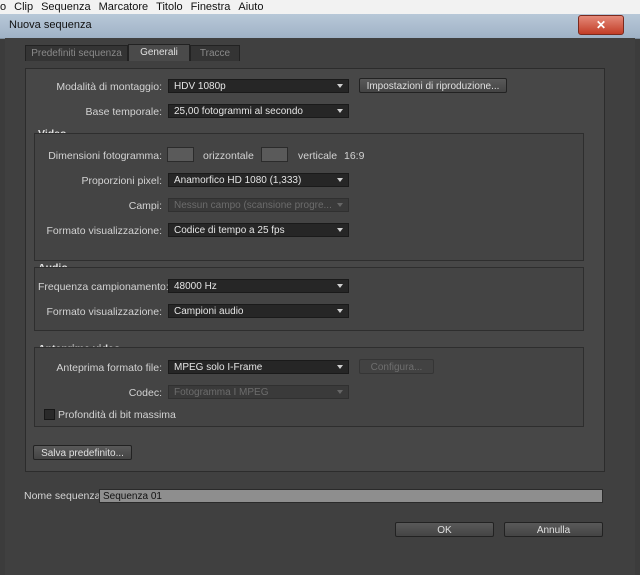 The image size is (640, 575). What do you see at coordinates (228, 156) in the screenshot?
I see `horizontal-label: orizzontale` at bounding box center [228, 156].